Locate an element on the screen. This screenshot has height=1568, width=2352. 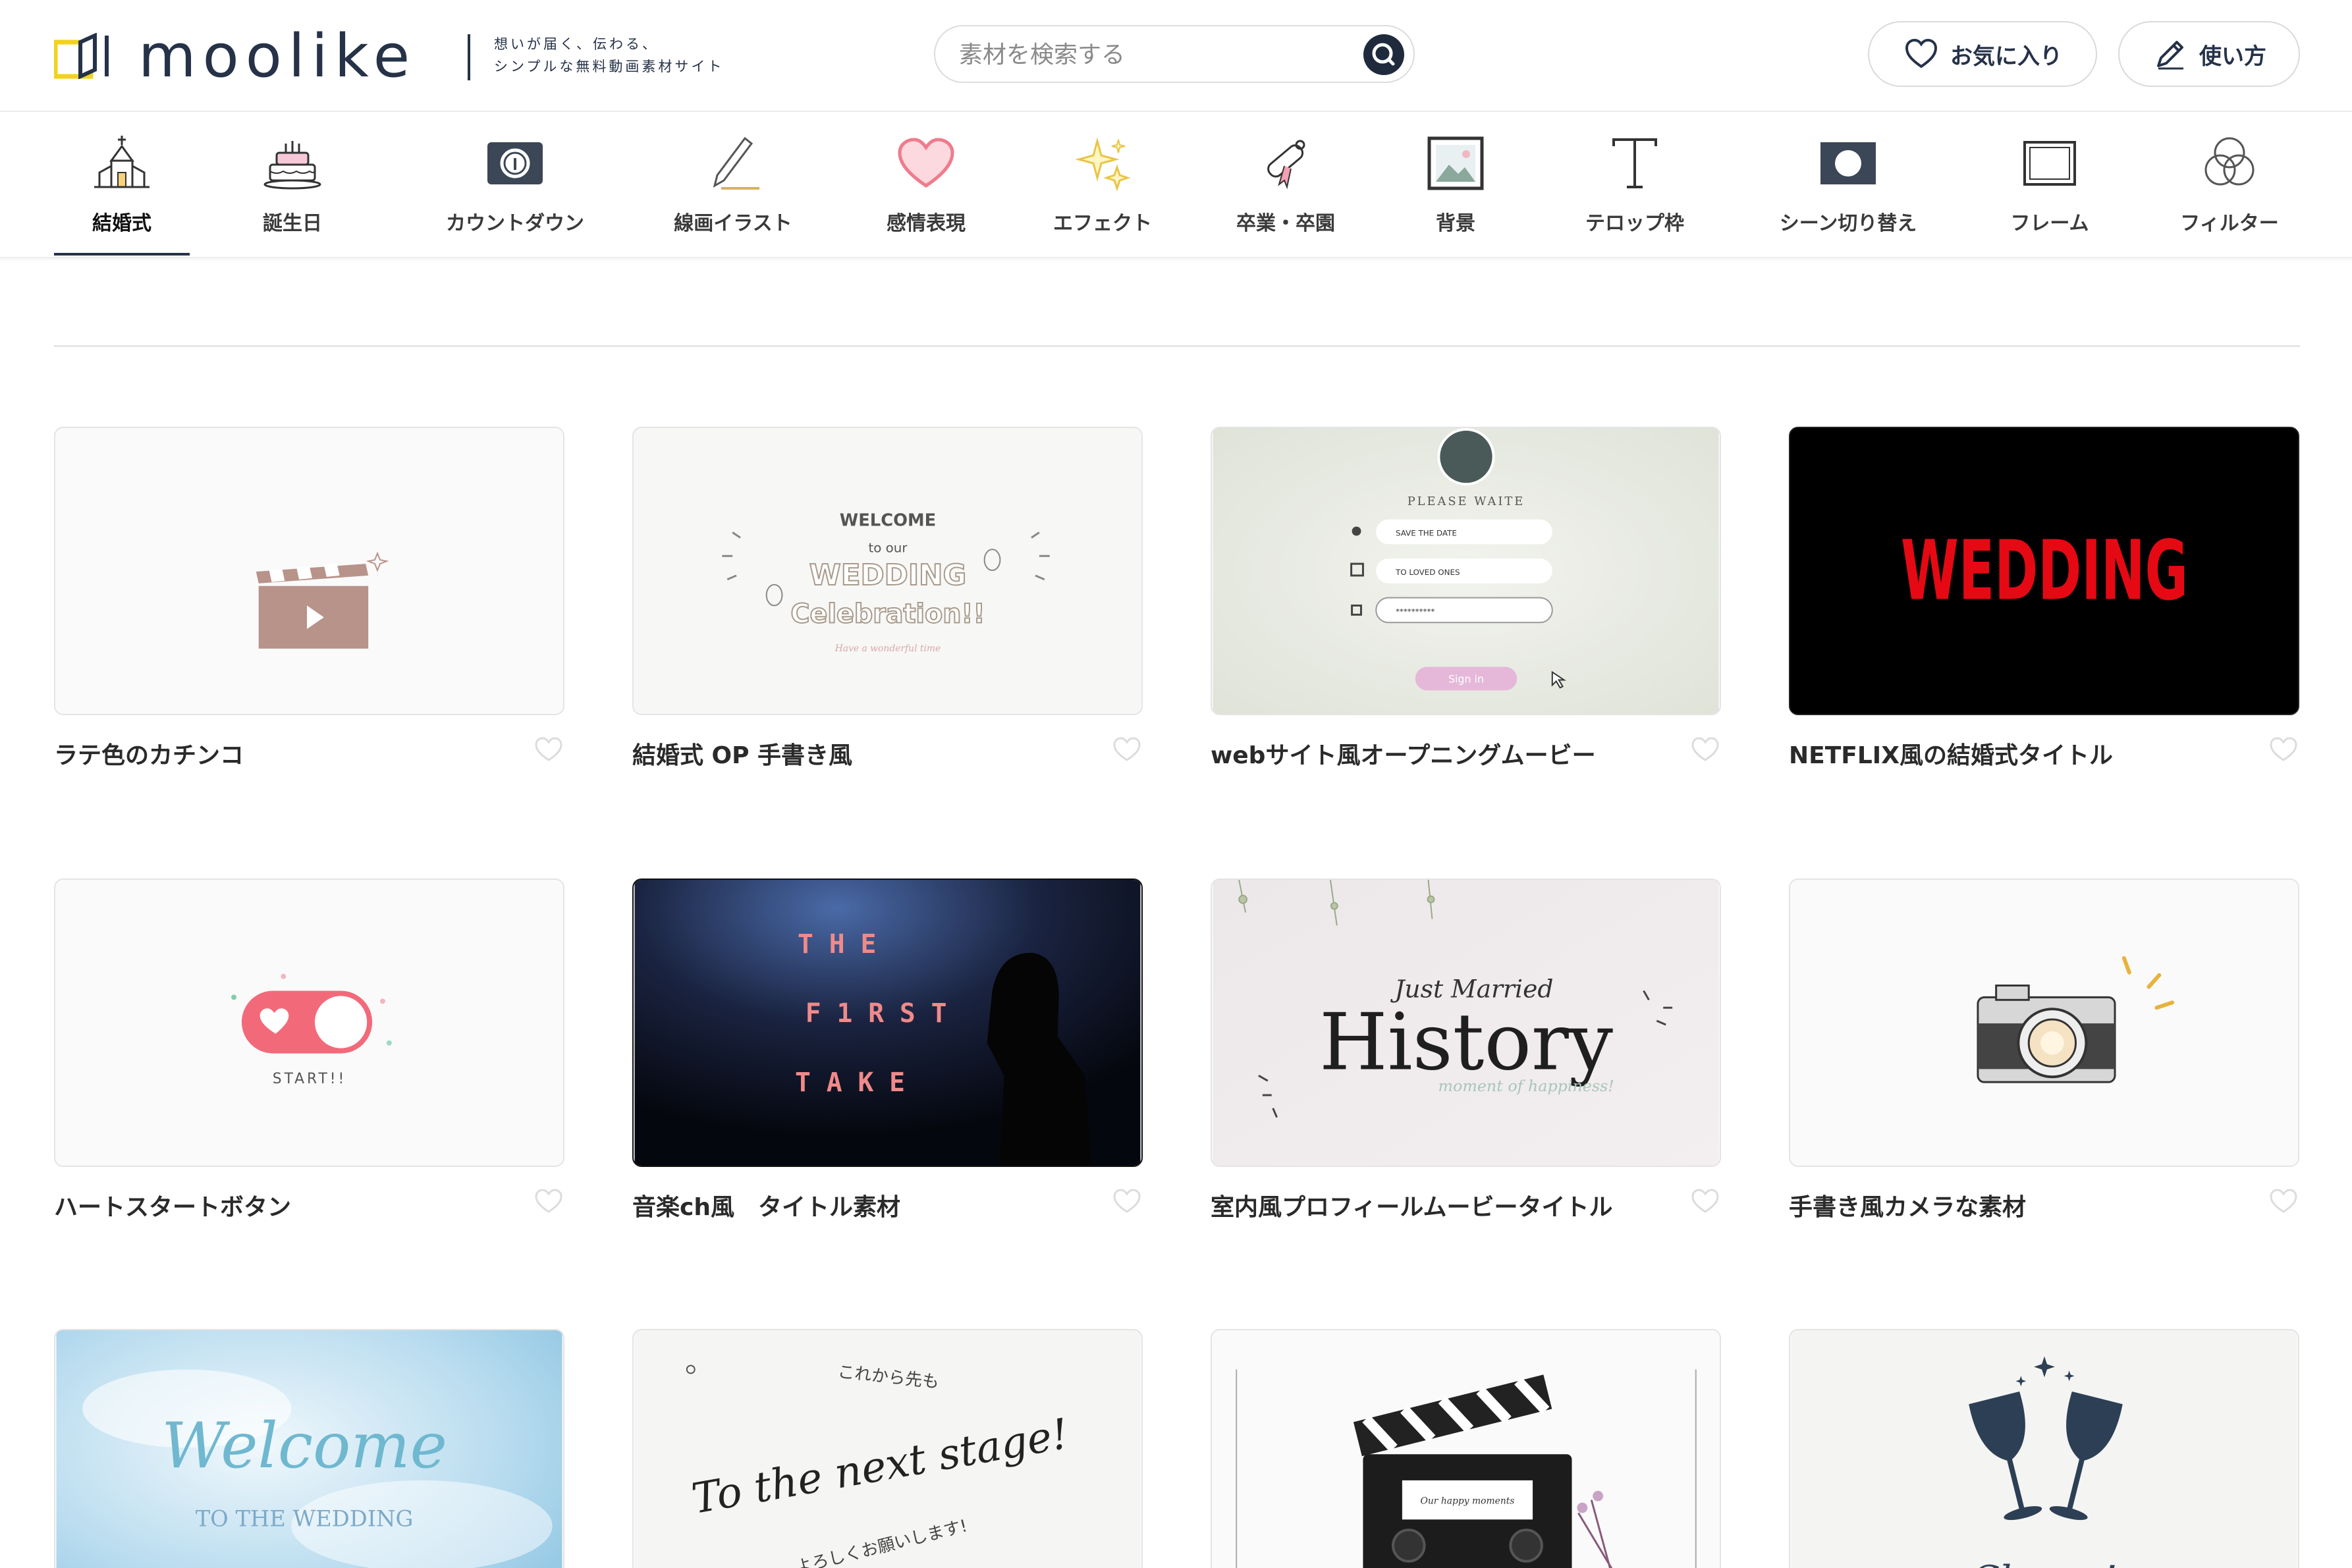
category-label: 線画イラスト is located at coordinates (733, 223).